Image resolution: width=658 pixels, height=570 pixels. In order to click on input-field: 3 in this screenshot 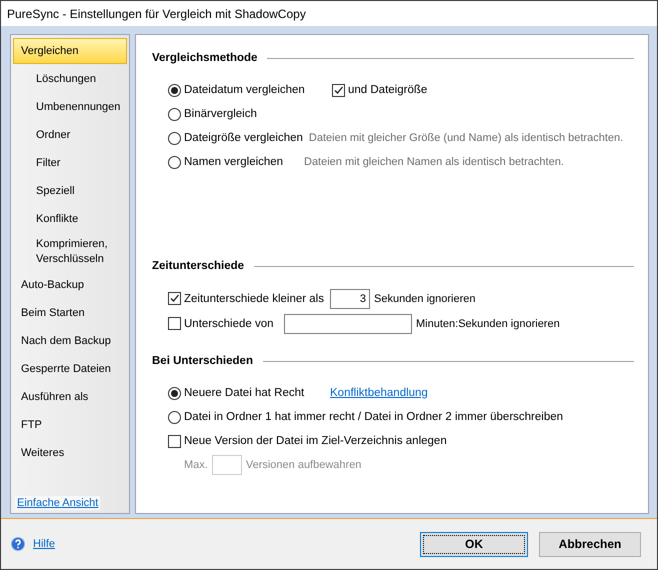, I will do `click(350, 298)`.